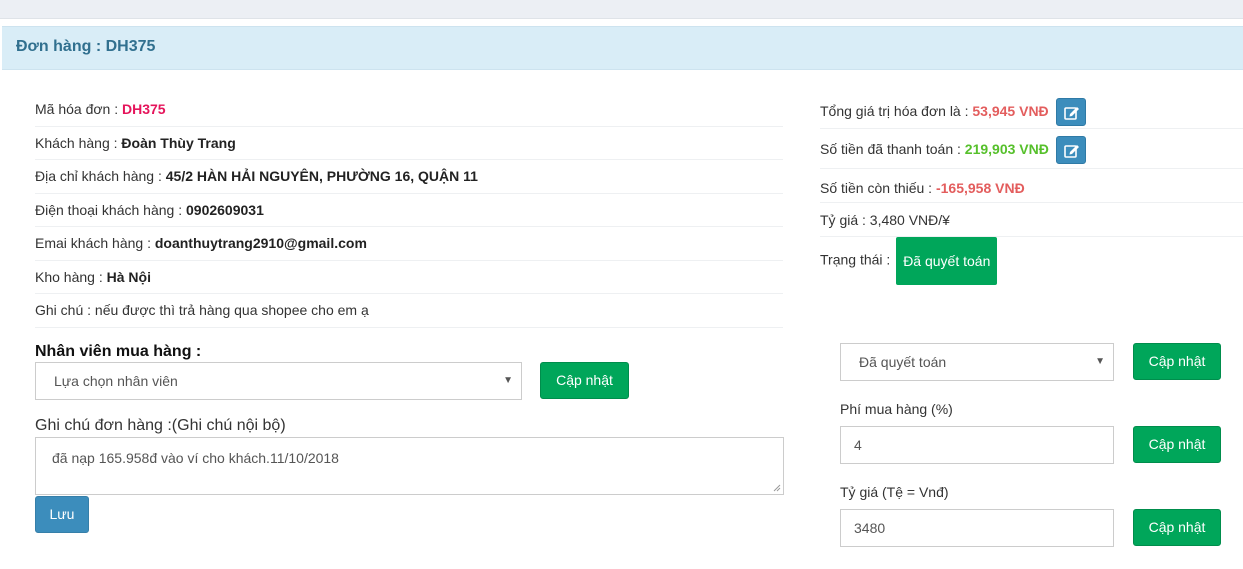 The width and height of the screenshot is (1243, 569). What do you see at coordinates (1177, 444) in the screenshot?
I see `fee-update-button: Cập nhật` at bounding box center [1177, 444].